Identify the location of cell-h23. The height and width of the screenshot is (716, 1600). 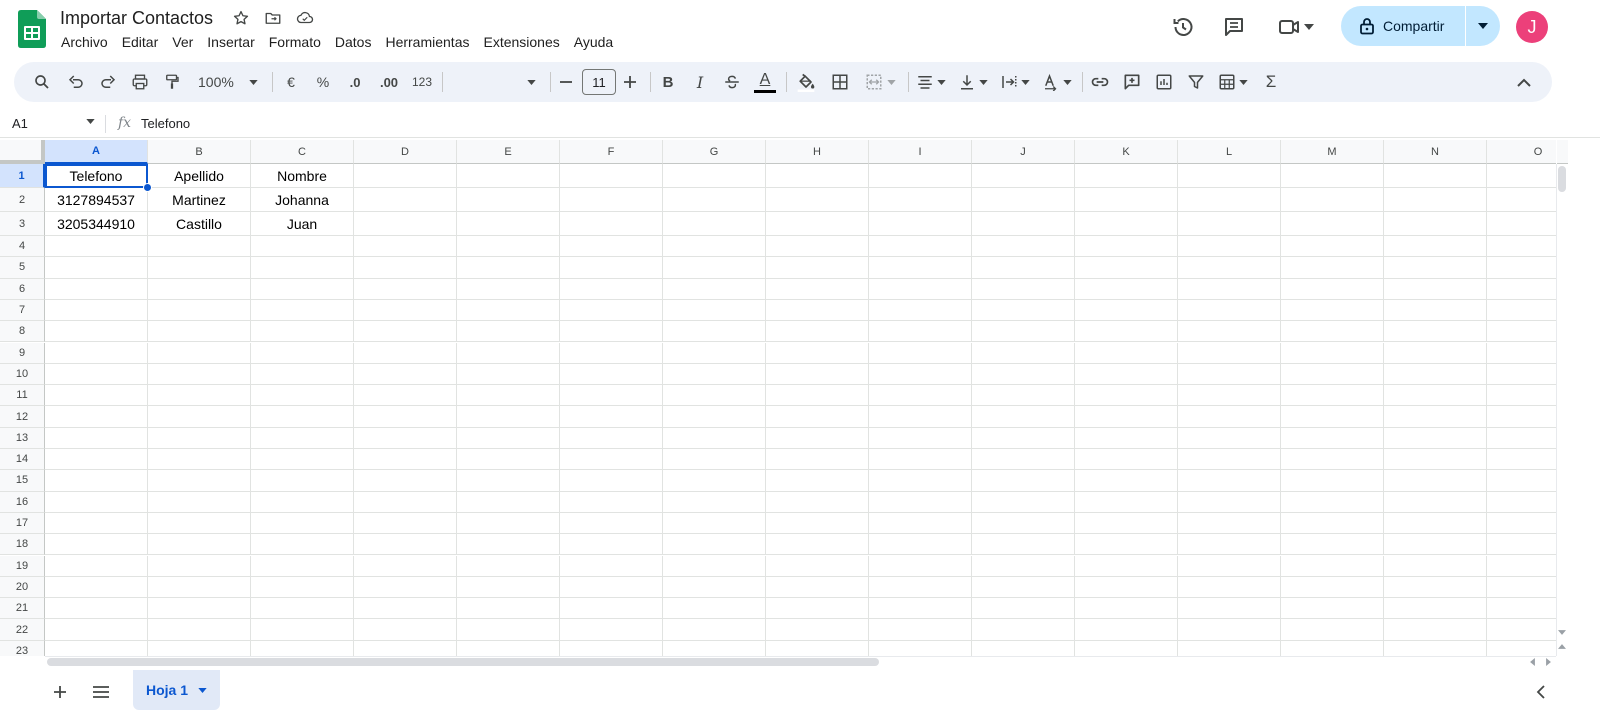
(817, 648).